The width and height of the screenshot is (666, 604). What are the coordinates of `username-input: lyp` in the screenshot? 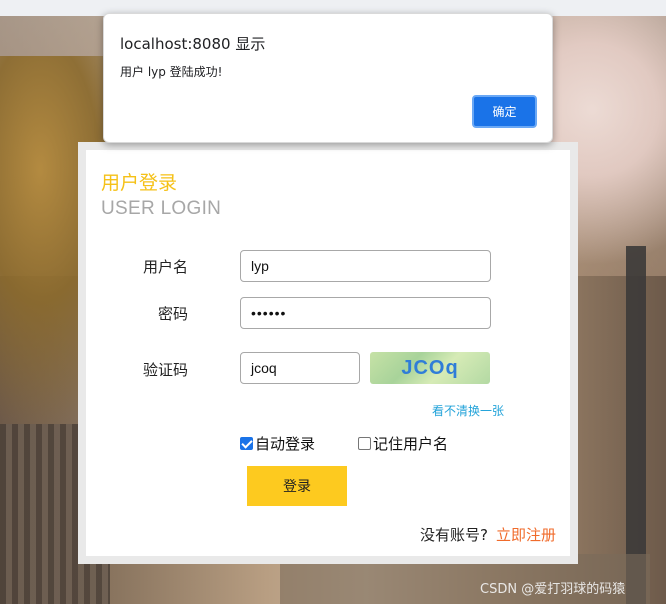 It's located at (365, 266).